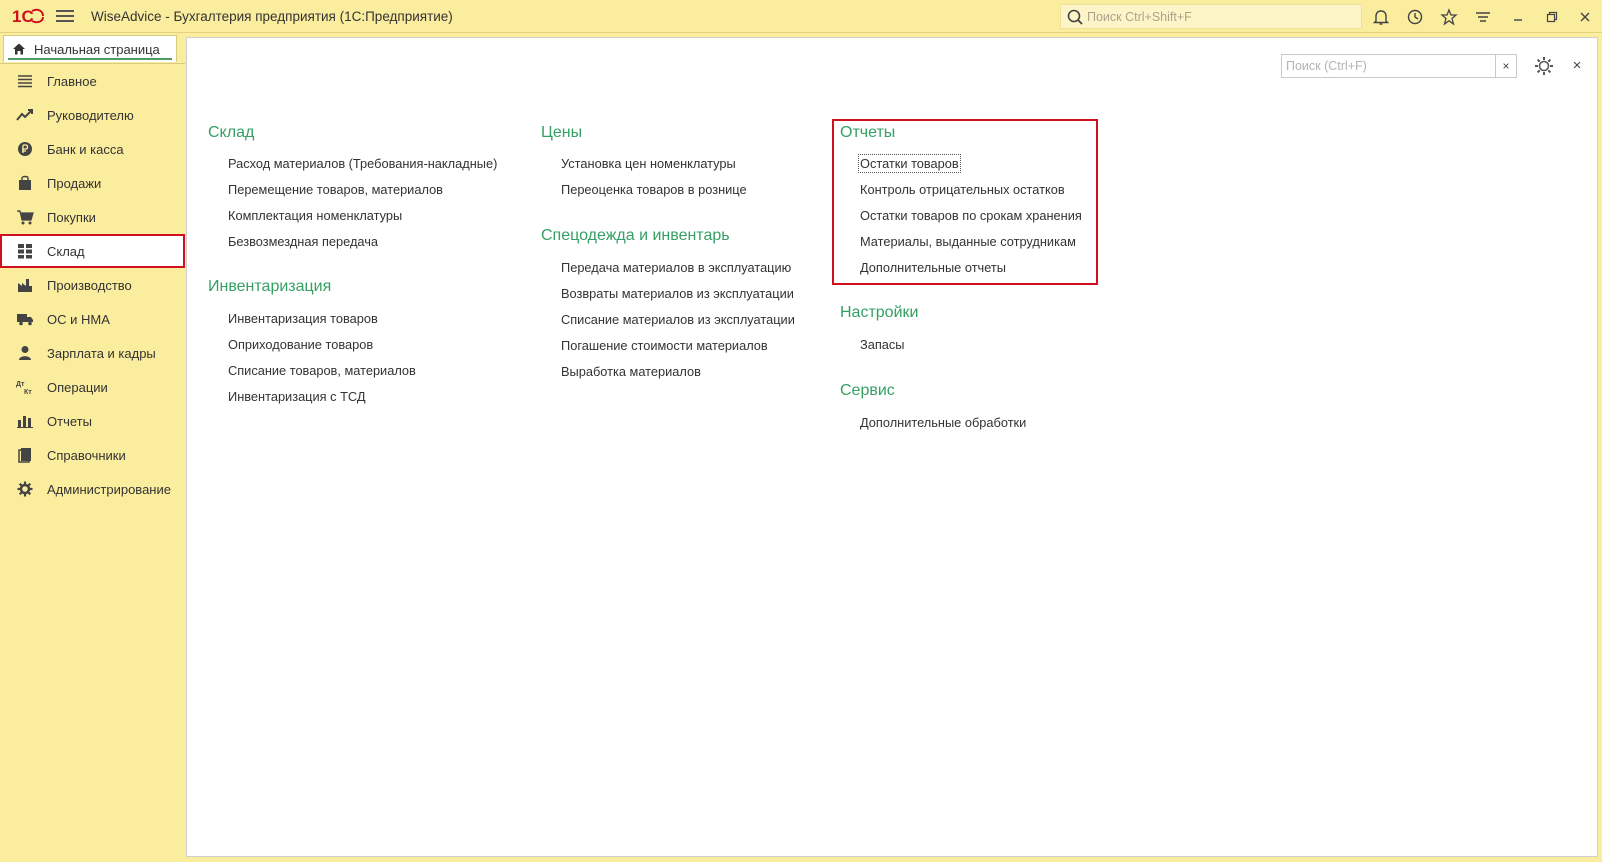 The image size is (1602, 862). I want to click on page-search-placeholder: Поиск (Ctrl+F), so click(1326, 66).